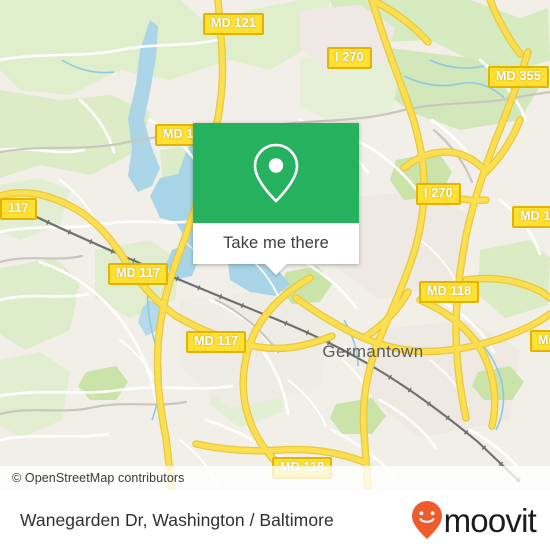  I want to click on moovit-logo: moovit, so click(473, 520).